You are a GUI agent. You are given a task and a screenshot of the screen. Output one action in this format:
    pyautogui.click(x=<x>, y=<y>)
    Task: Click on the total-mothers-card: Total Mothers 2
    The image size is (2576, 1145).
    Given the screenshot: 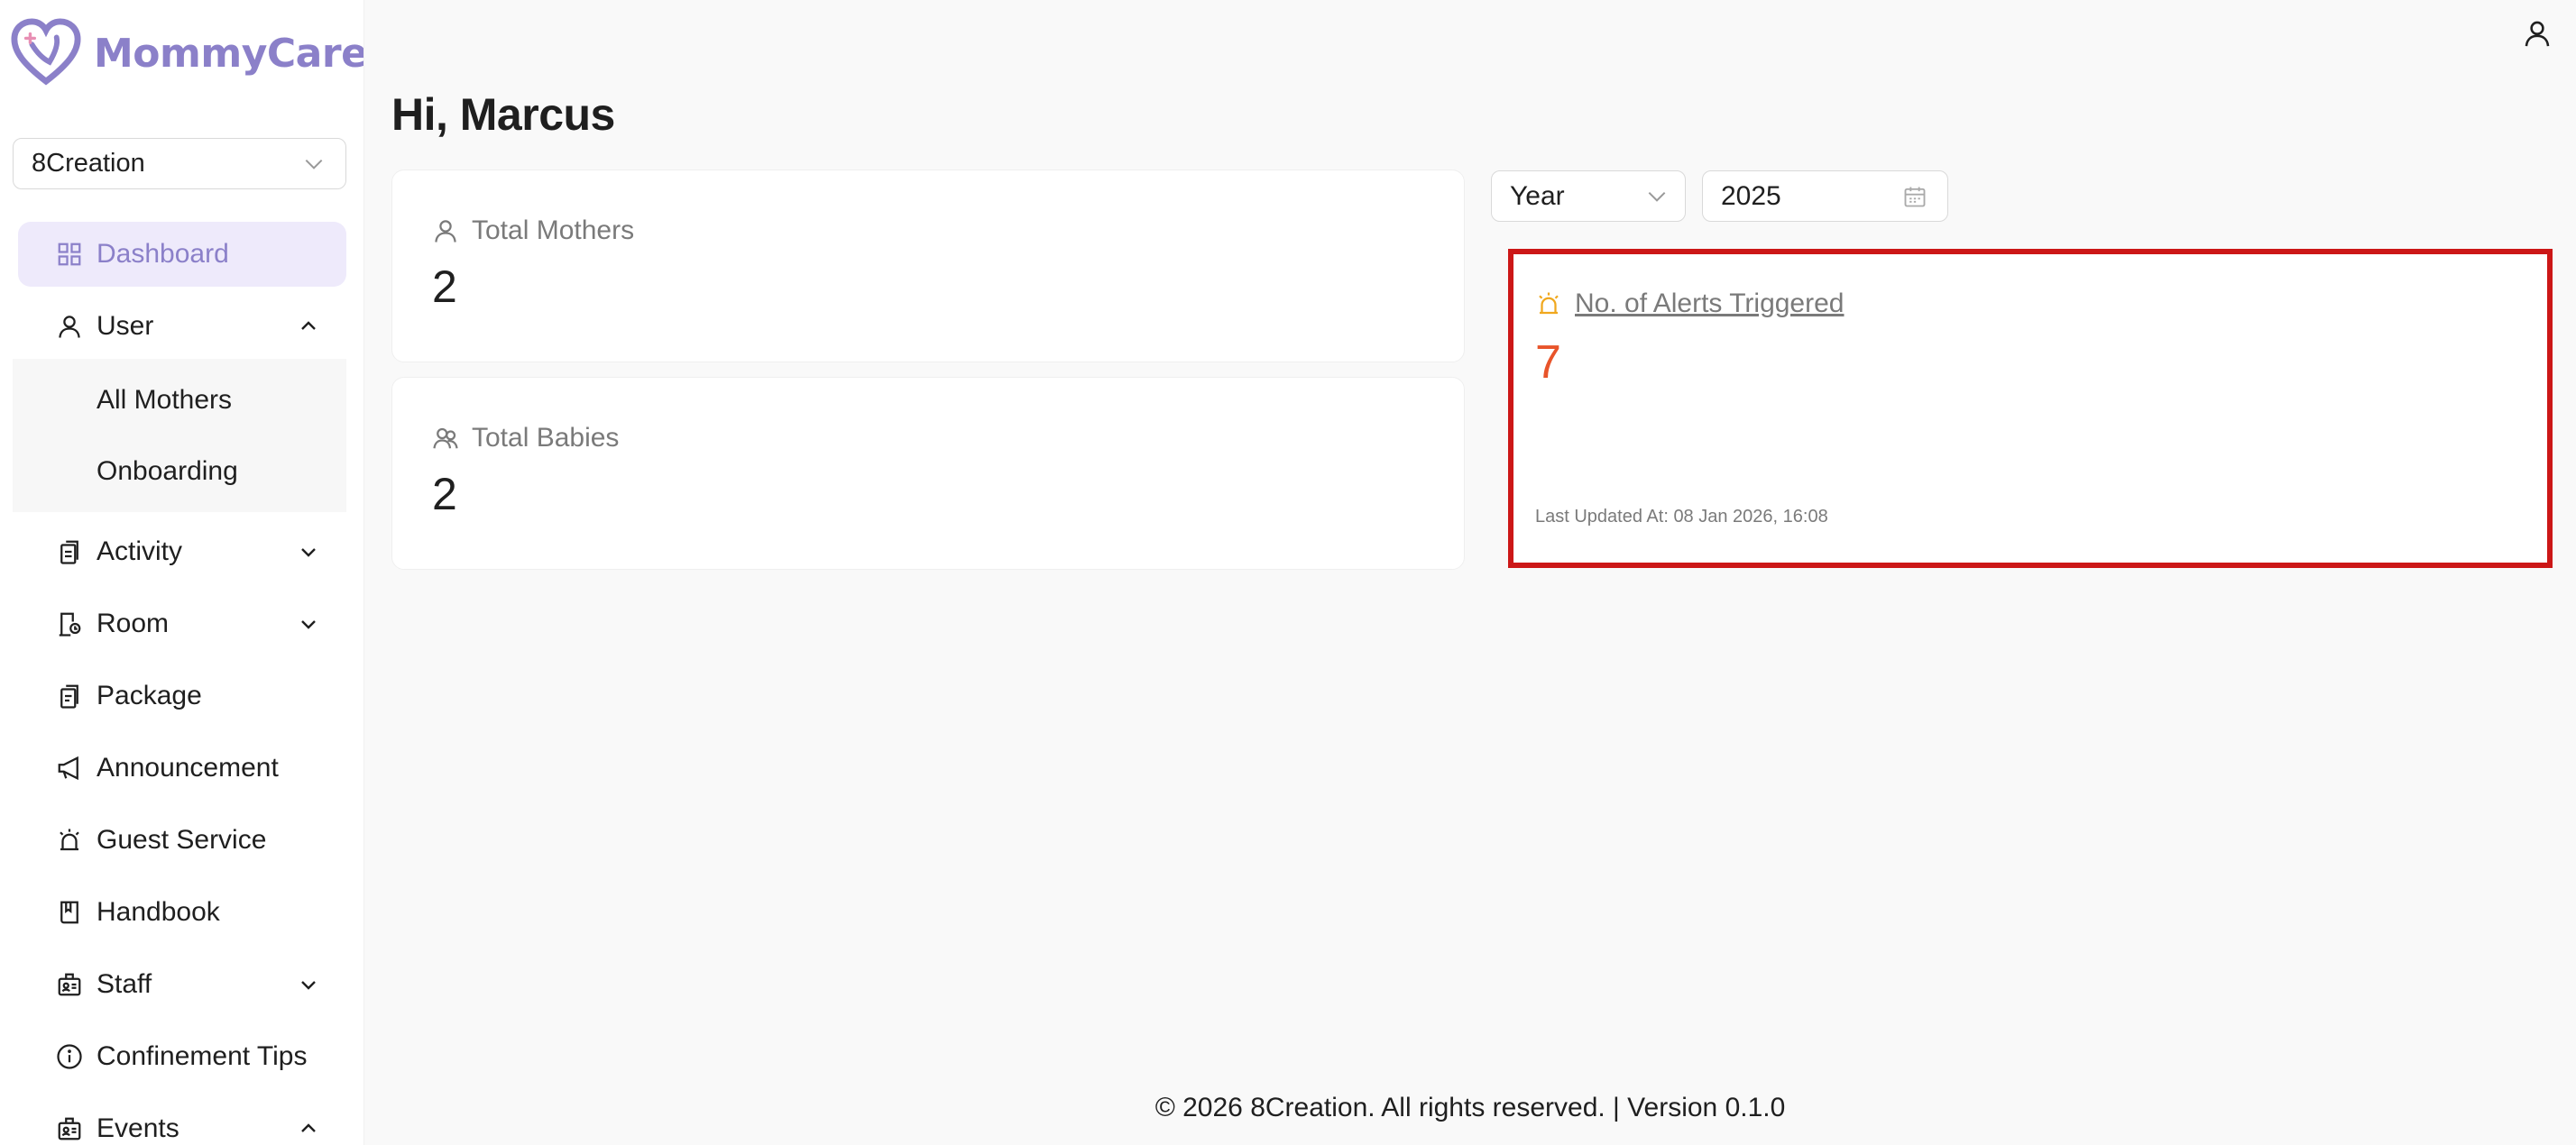 What is the action you would take?
    pyautogui.click(x=928, y=265)
    